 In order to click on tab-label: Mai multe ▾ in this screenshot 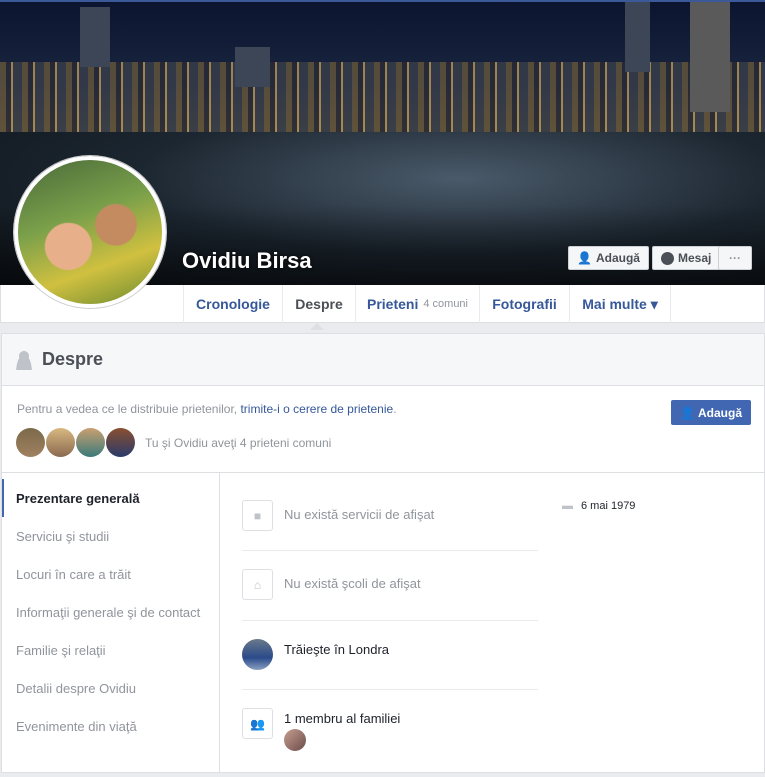, I will do `click(620, 303)`.